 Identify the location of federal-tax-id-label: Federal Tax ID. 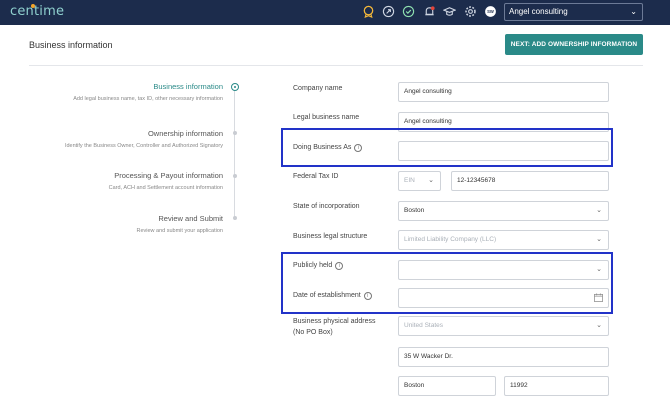
(316, 176).